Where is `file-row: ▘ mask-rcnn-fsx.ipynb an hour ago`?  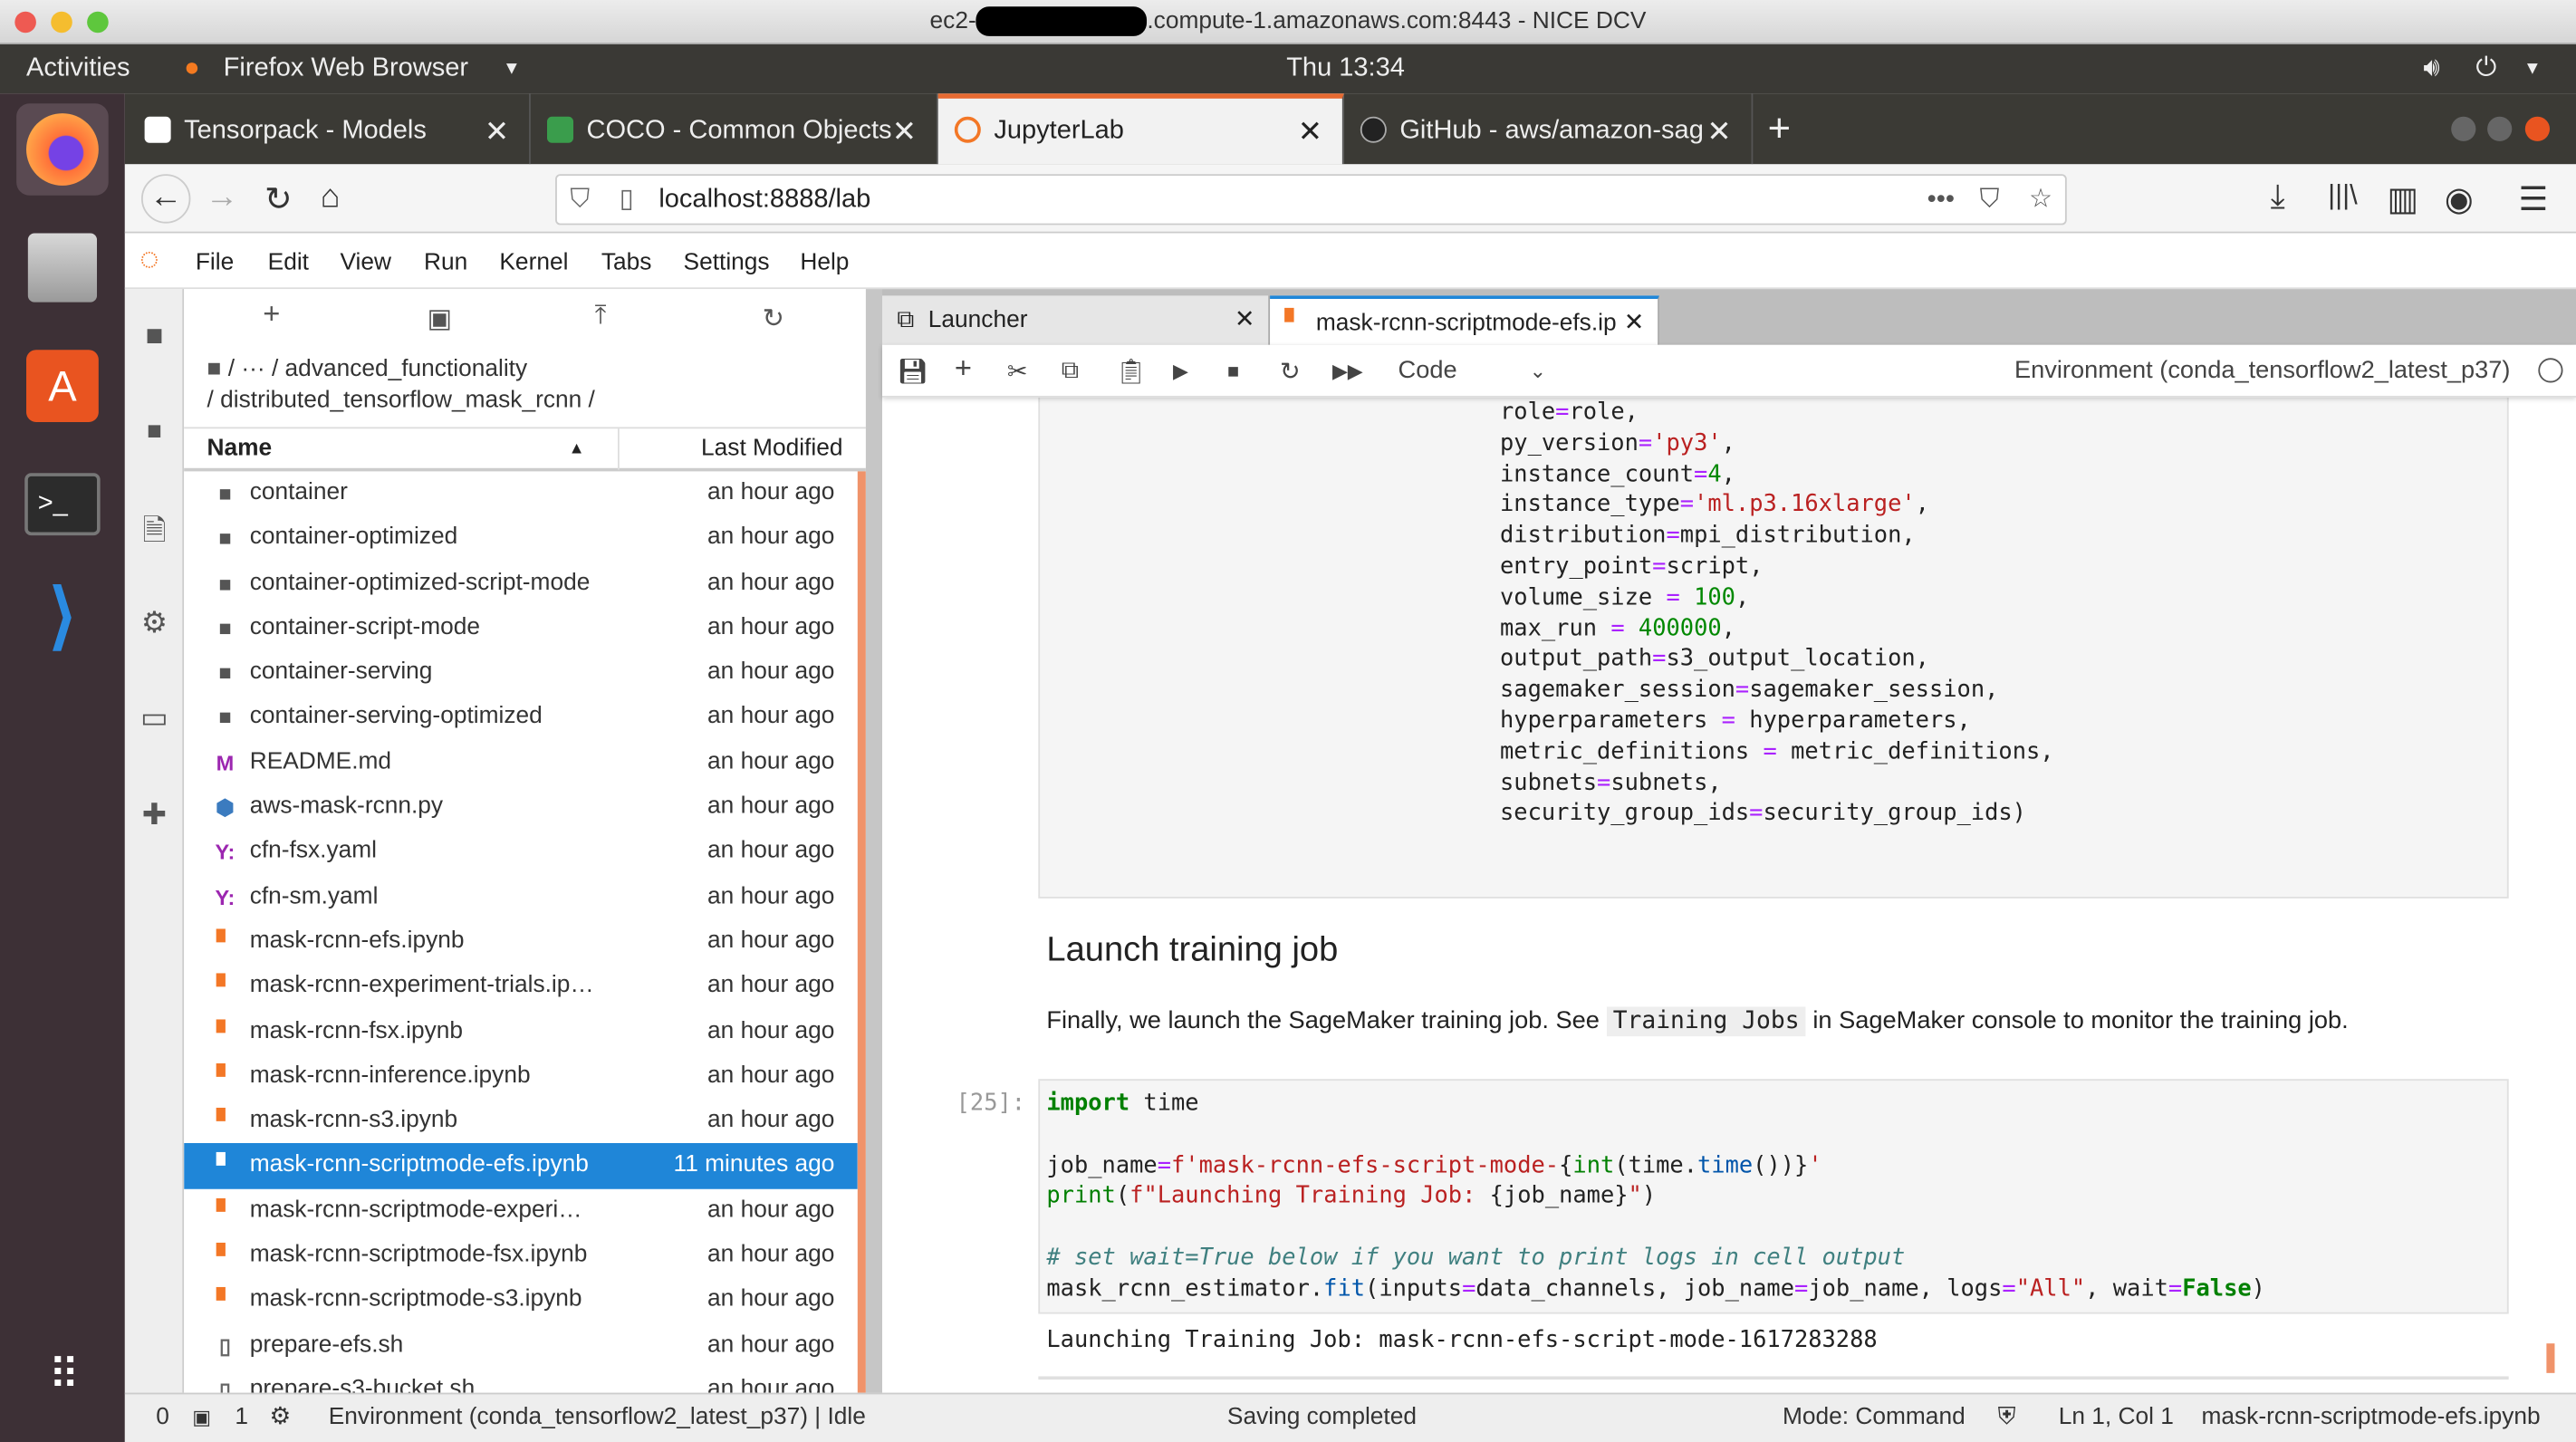 file-row: ▘ mask-rcnn-fsx.ipynb an hour ago is located at coordinates (521, 1031).